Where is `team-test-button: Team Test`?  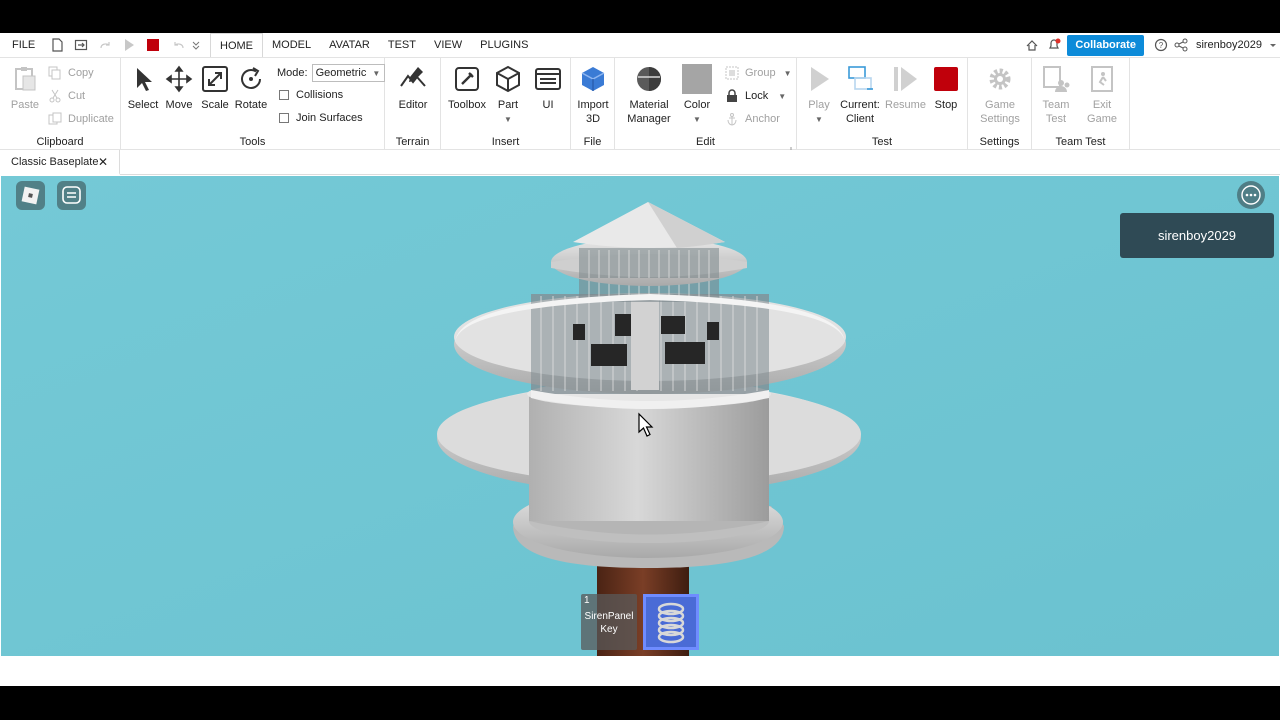 team-test-button: Team Test is located at coordinates (1056, 95).